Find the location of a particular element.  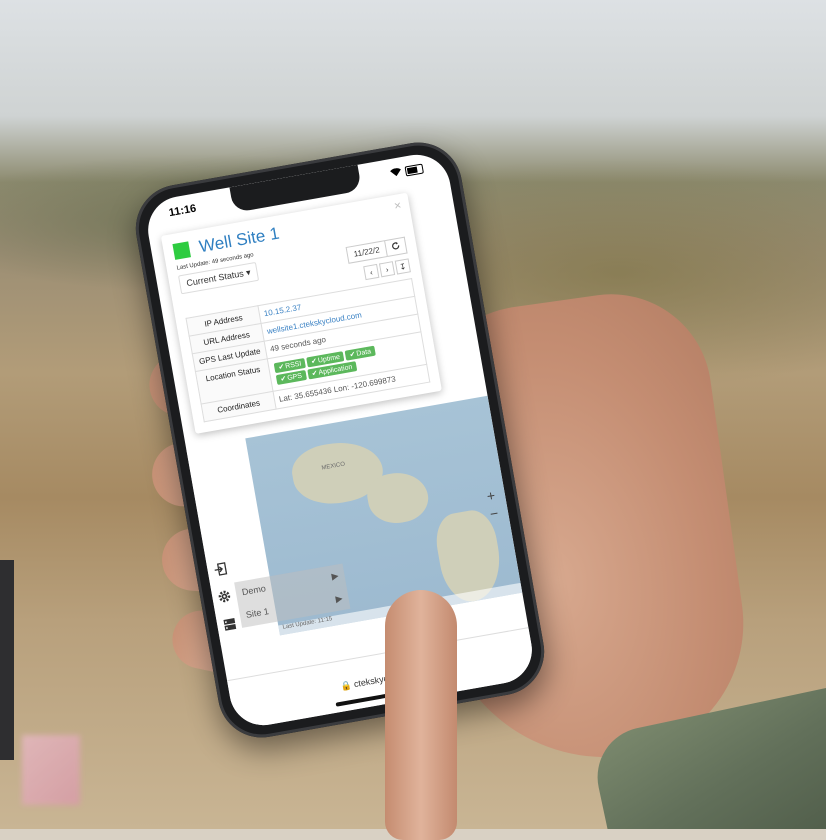

hand-thumb is located at coordinates (421, 715).